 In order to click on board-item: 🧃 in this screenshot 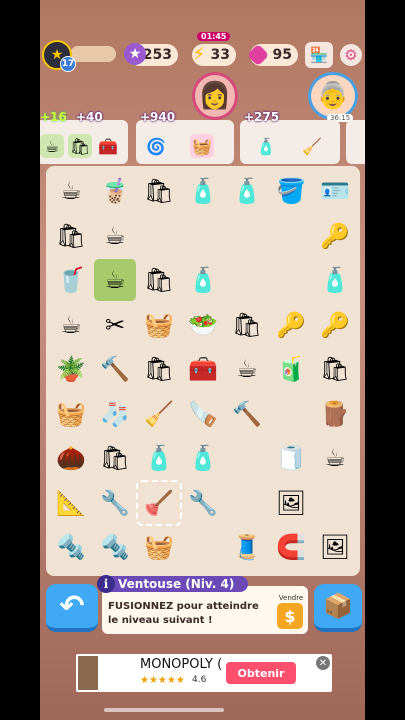, I will do `click(291, 369)`.